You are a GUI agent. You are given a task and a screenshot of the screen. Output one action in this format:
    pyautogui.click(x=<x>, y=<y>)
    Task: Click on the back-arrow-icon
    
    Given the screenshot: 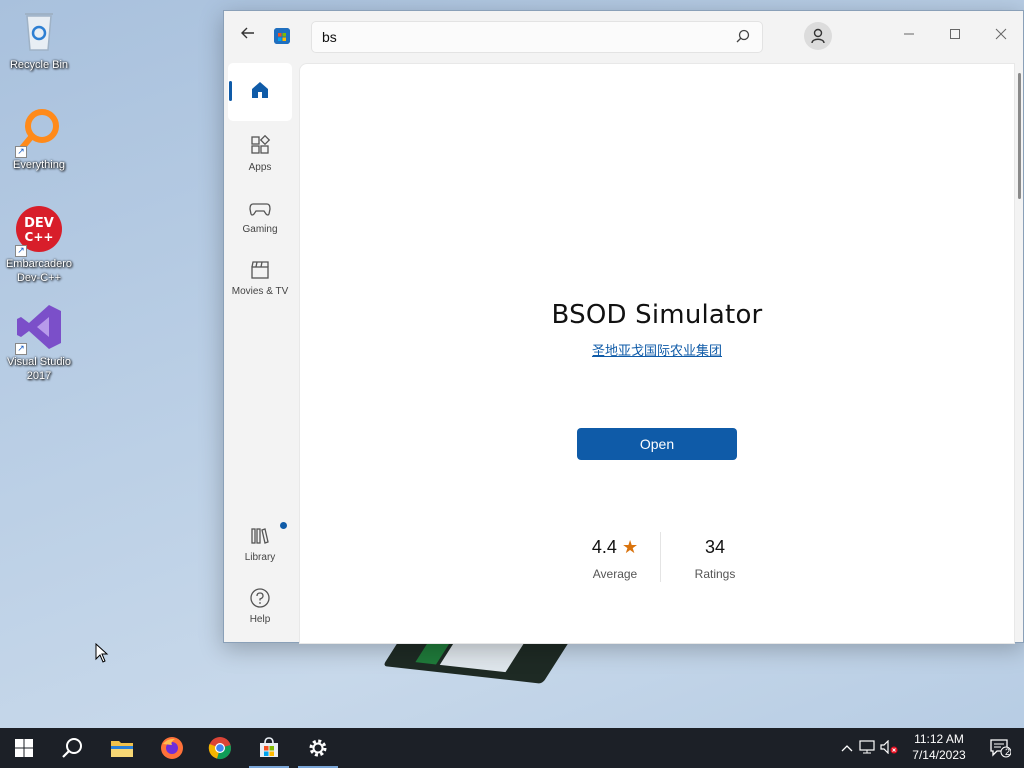 What is the action you would take?
    pyautogui.click(x=247, y=33)
    